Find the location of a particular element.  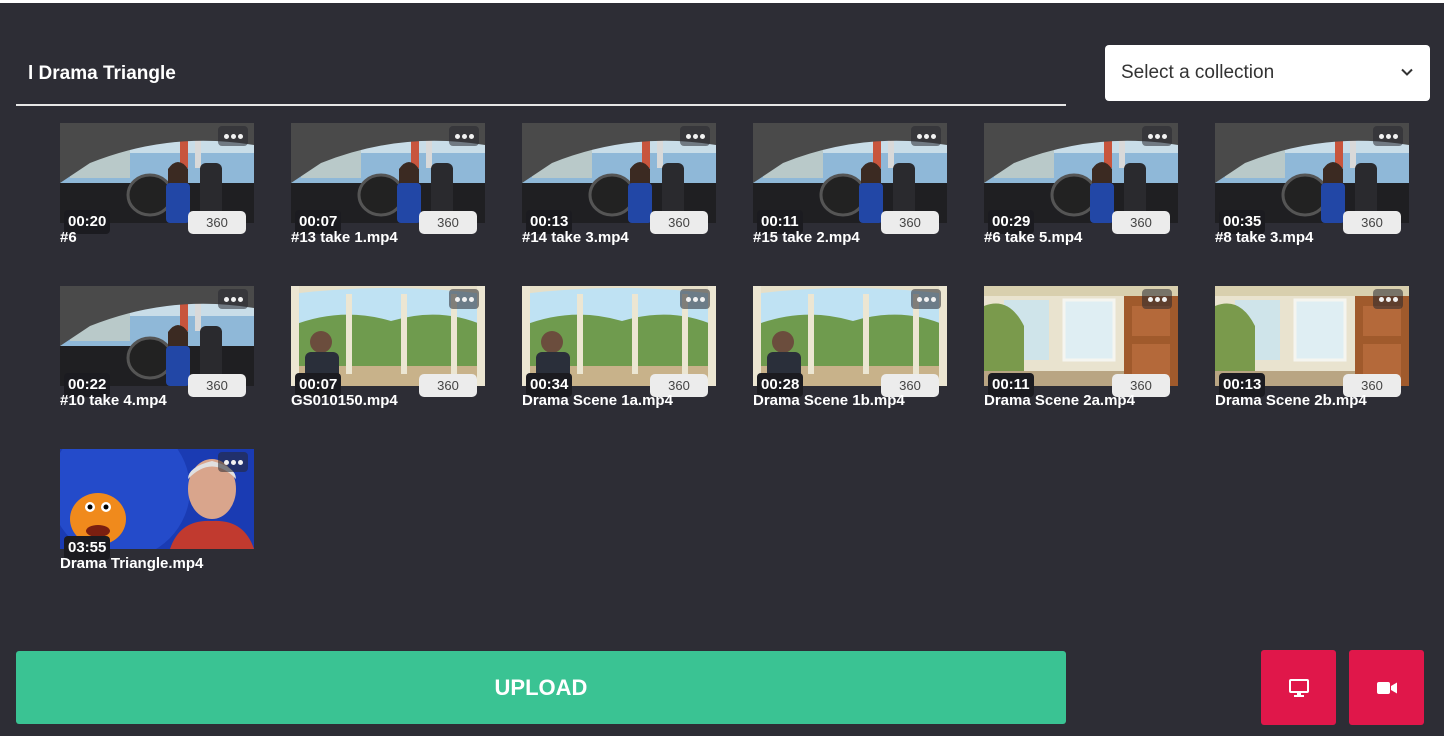

collection-select: Select a collection is located at coordinates (1267, 73).